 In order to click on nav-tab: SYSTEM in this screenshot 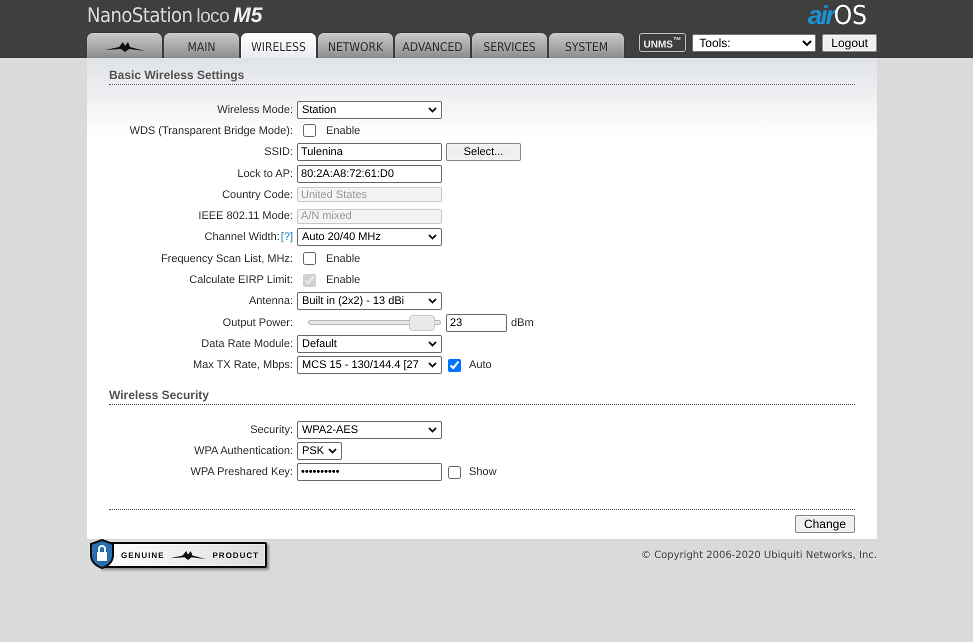, I will do `click(586, 45)`.